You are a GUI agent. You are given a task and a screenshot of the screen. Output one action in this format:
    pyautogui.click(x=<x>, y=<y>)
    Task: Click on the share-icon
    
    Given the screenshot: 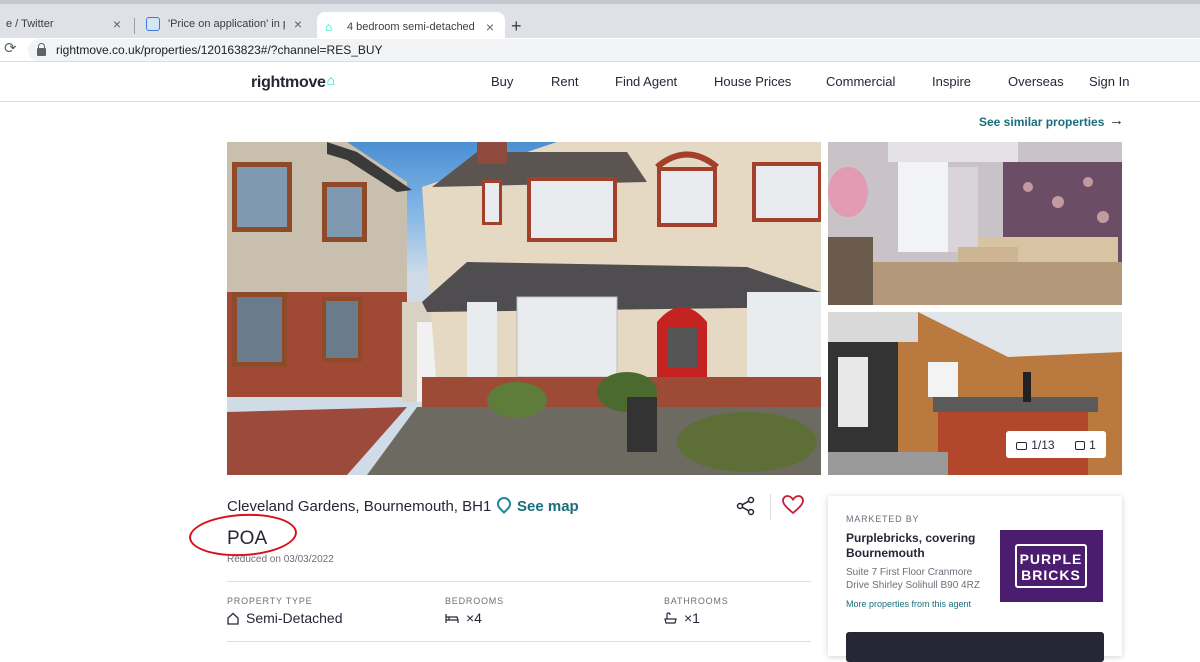 What is the action you would take?
    pyautogui.click(x=746, y=506)
    